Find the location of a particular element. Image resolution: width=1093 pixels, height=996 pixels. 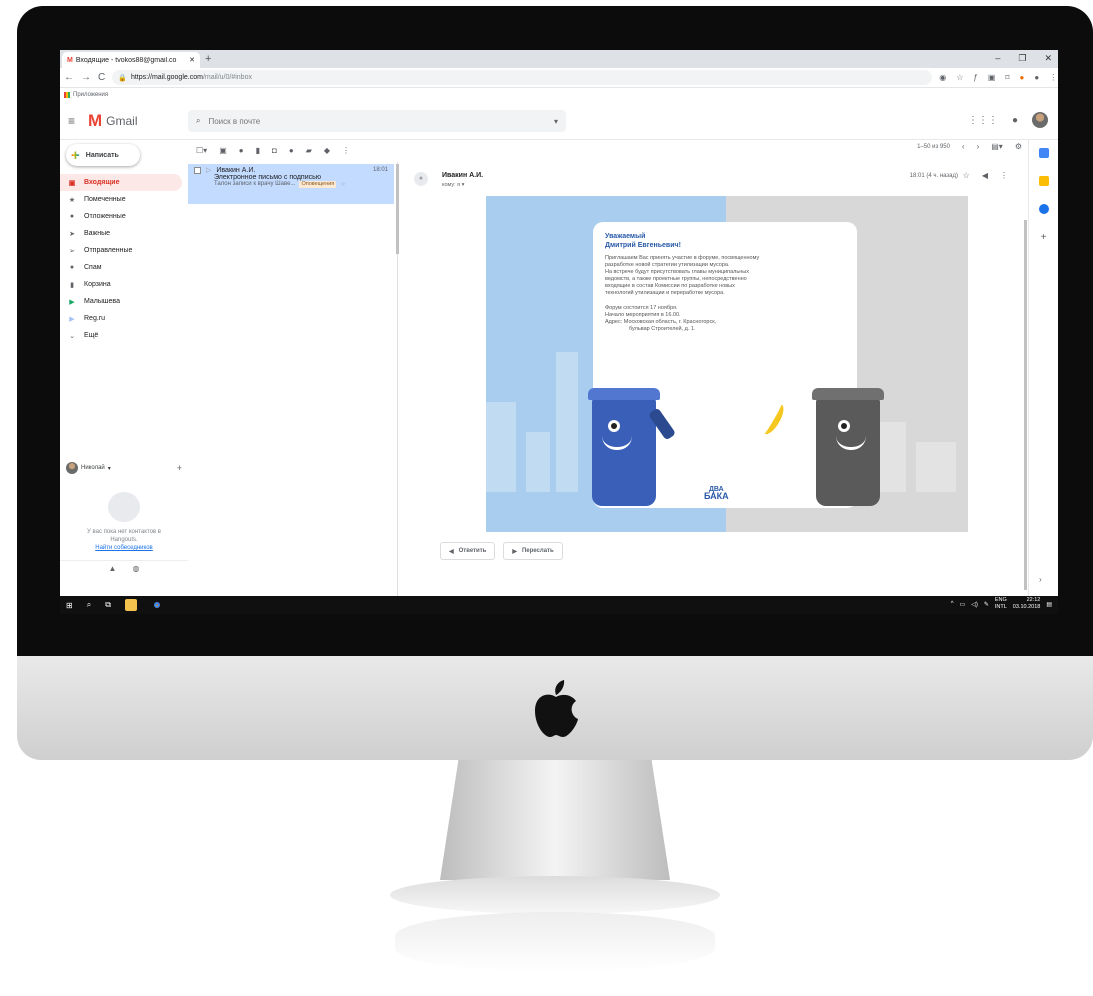

language-indicator: ENG INTL is located at coordinates (1001, 604).